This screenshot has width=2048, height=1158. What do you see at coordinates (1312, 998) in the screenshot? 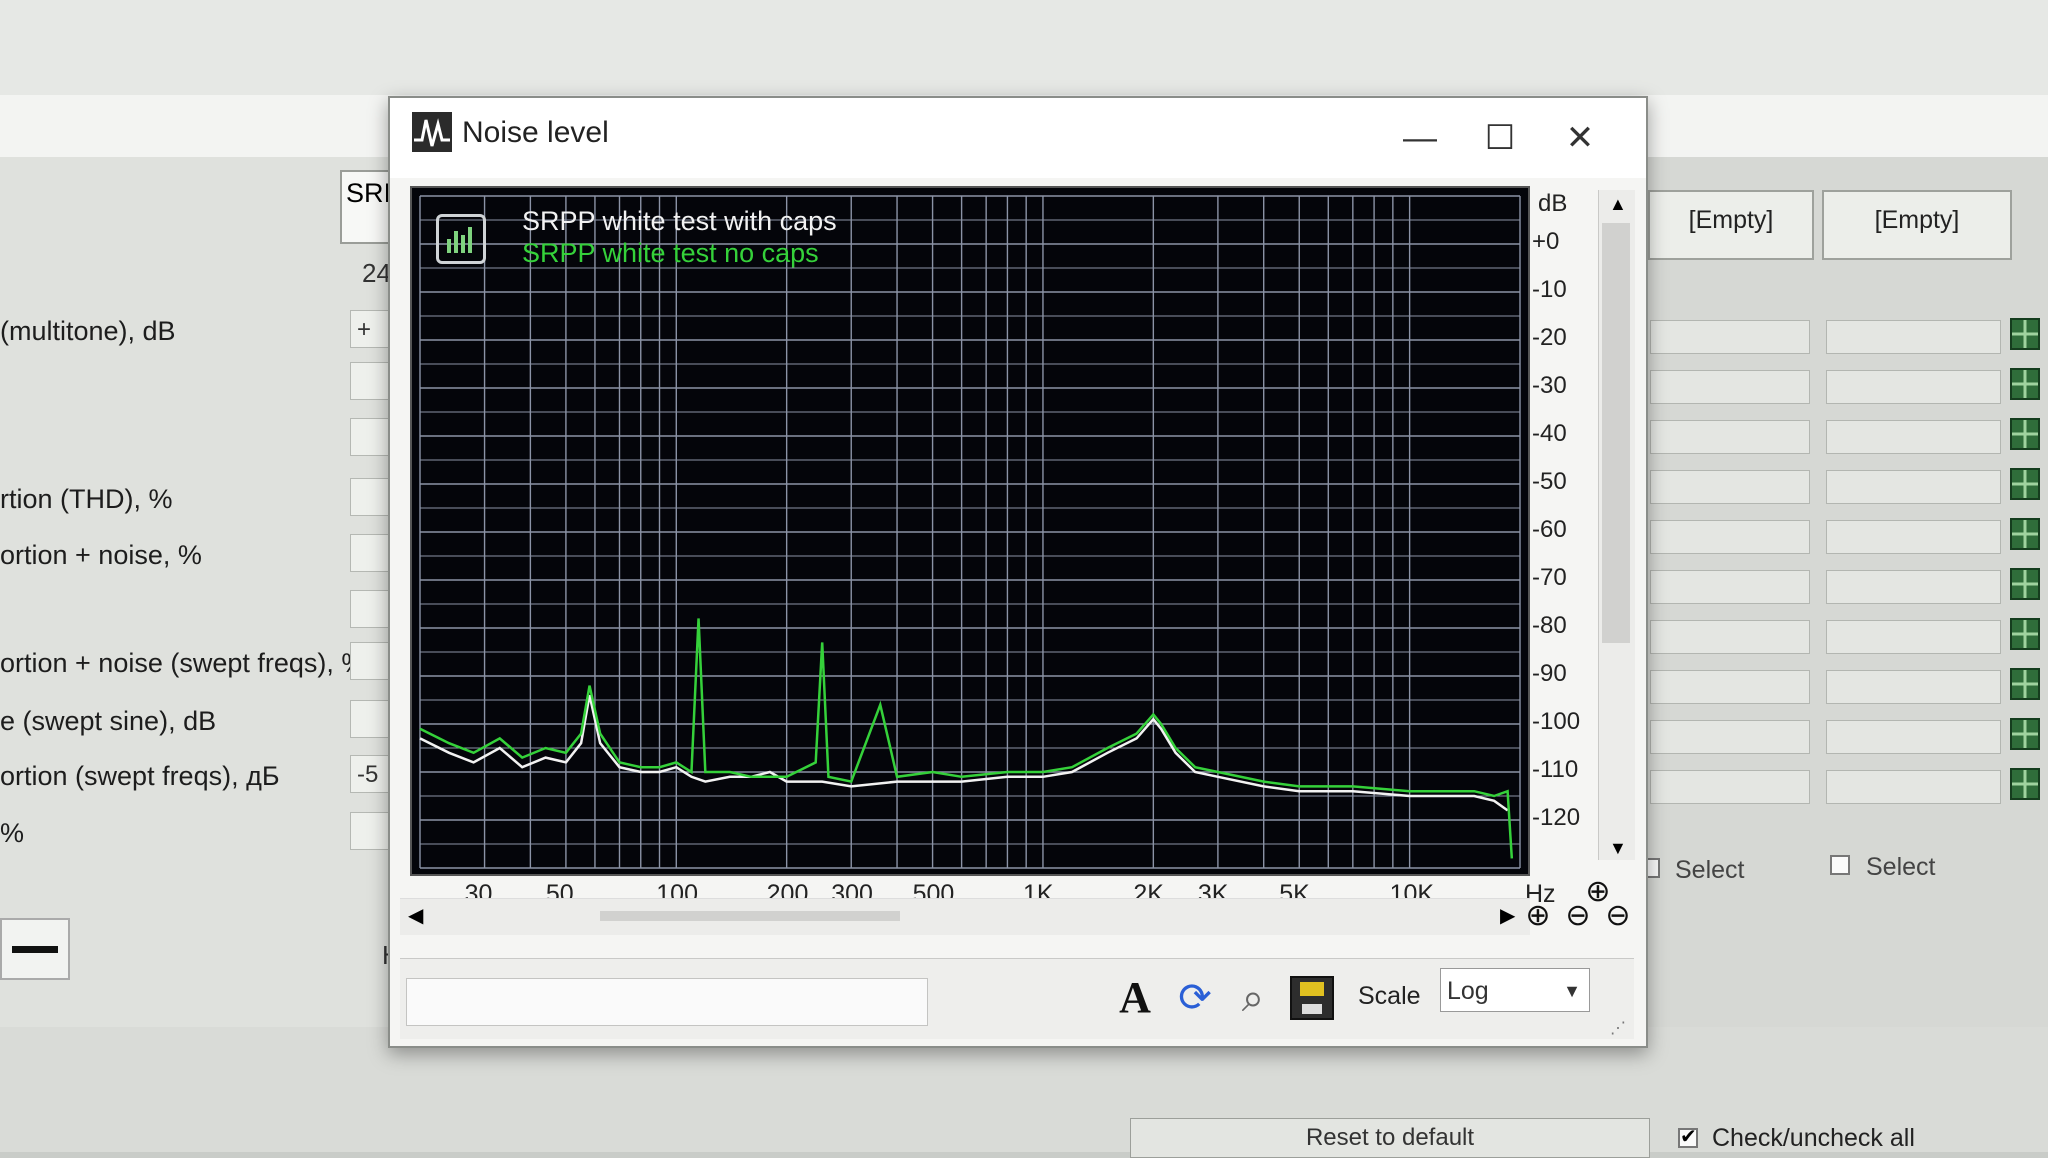
I see `save-icon` at bounding box center [1312, 998].